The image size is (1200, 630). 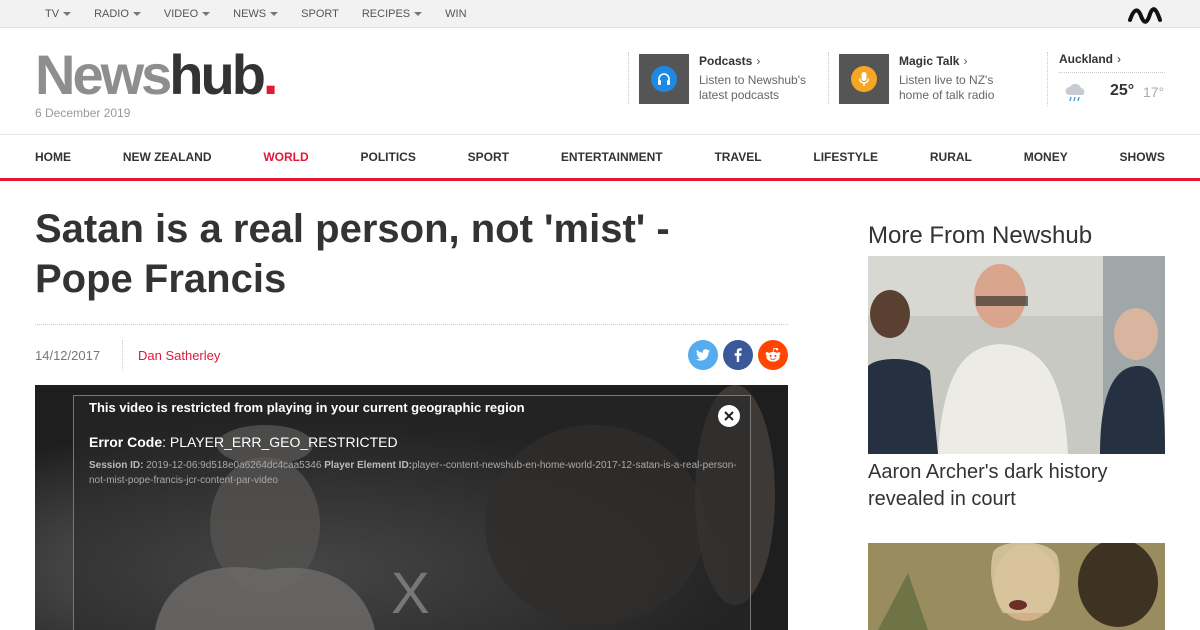 I want to click on reddit-icon, so click(x=773, y=354).